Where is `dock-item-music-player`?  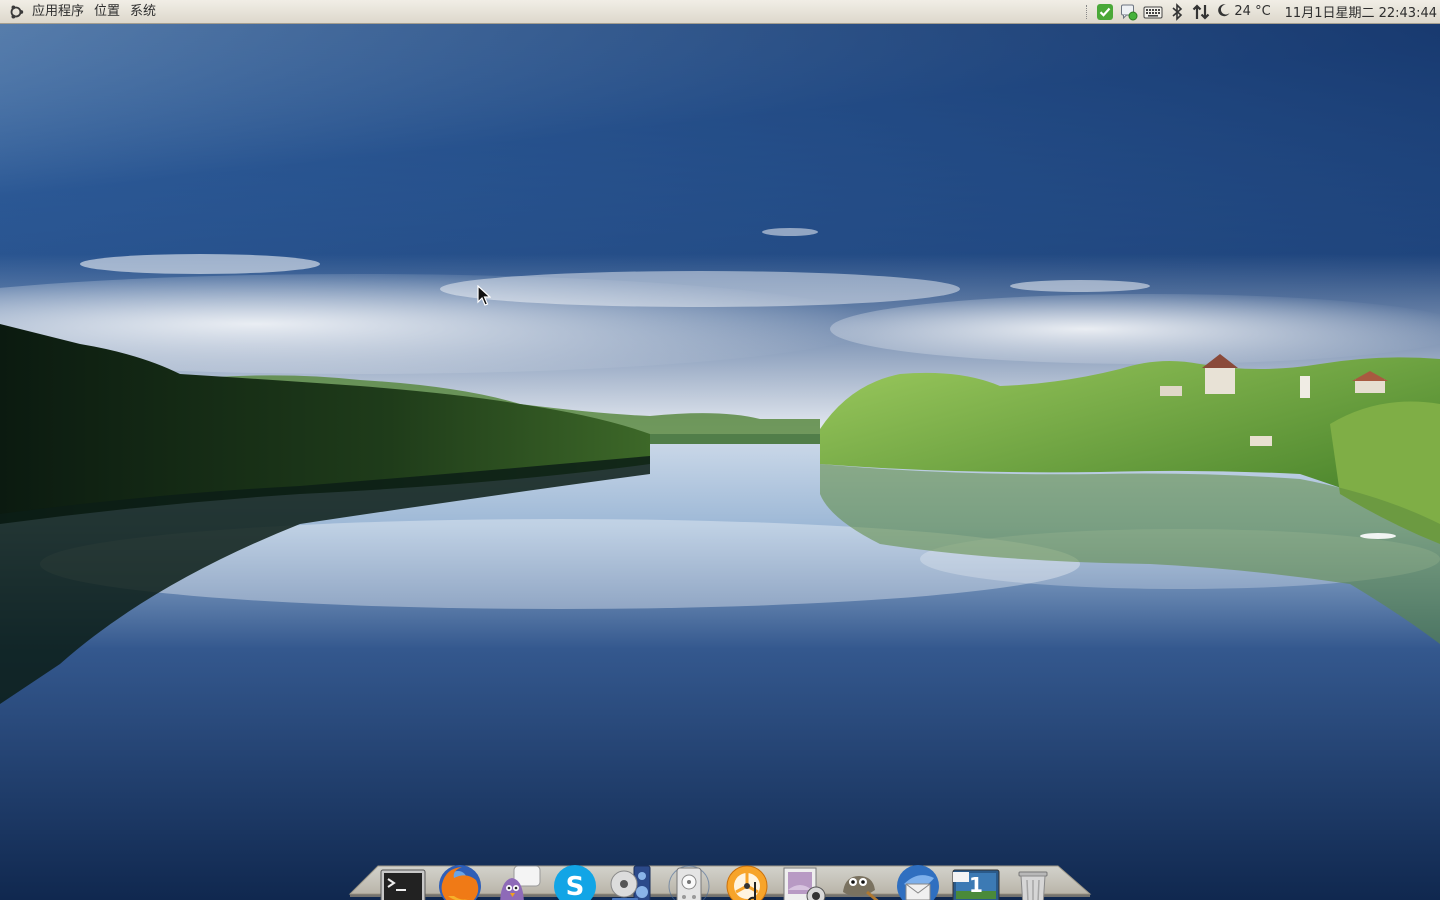 dock-item-music-player is located at coordinates (747, 880).